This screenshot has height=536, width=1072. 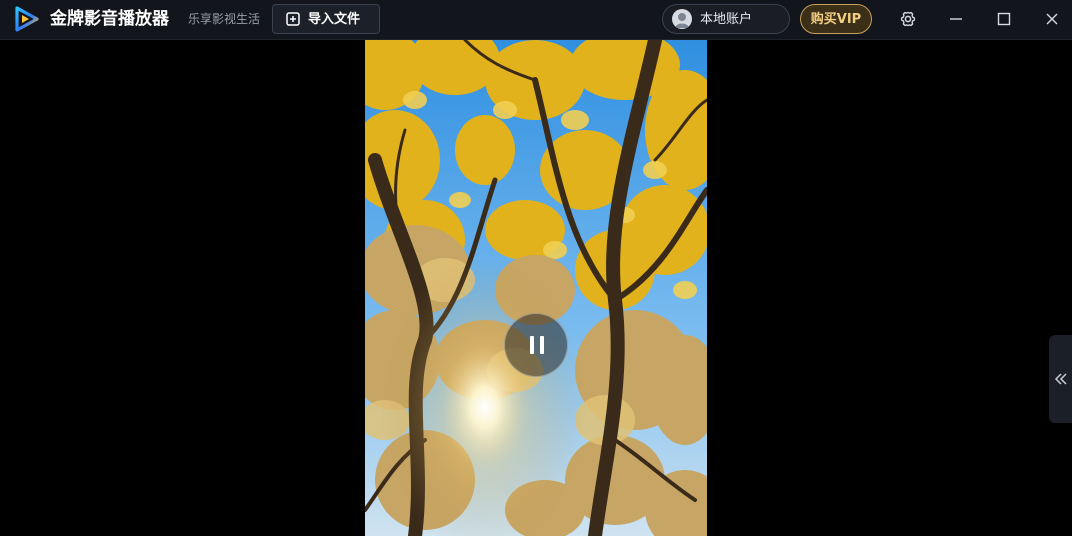 I want to click on app-title: 金牌影音播放器, so click(x=109, y=19).